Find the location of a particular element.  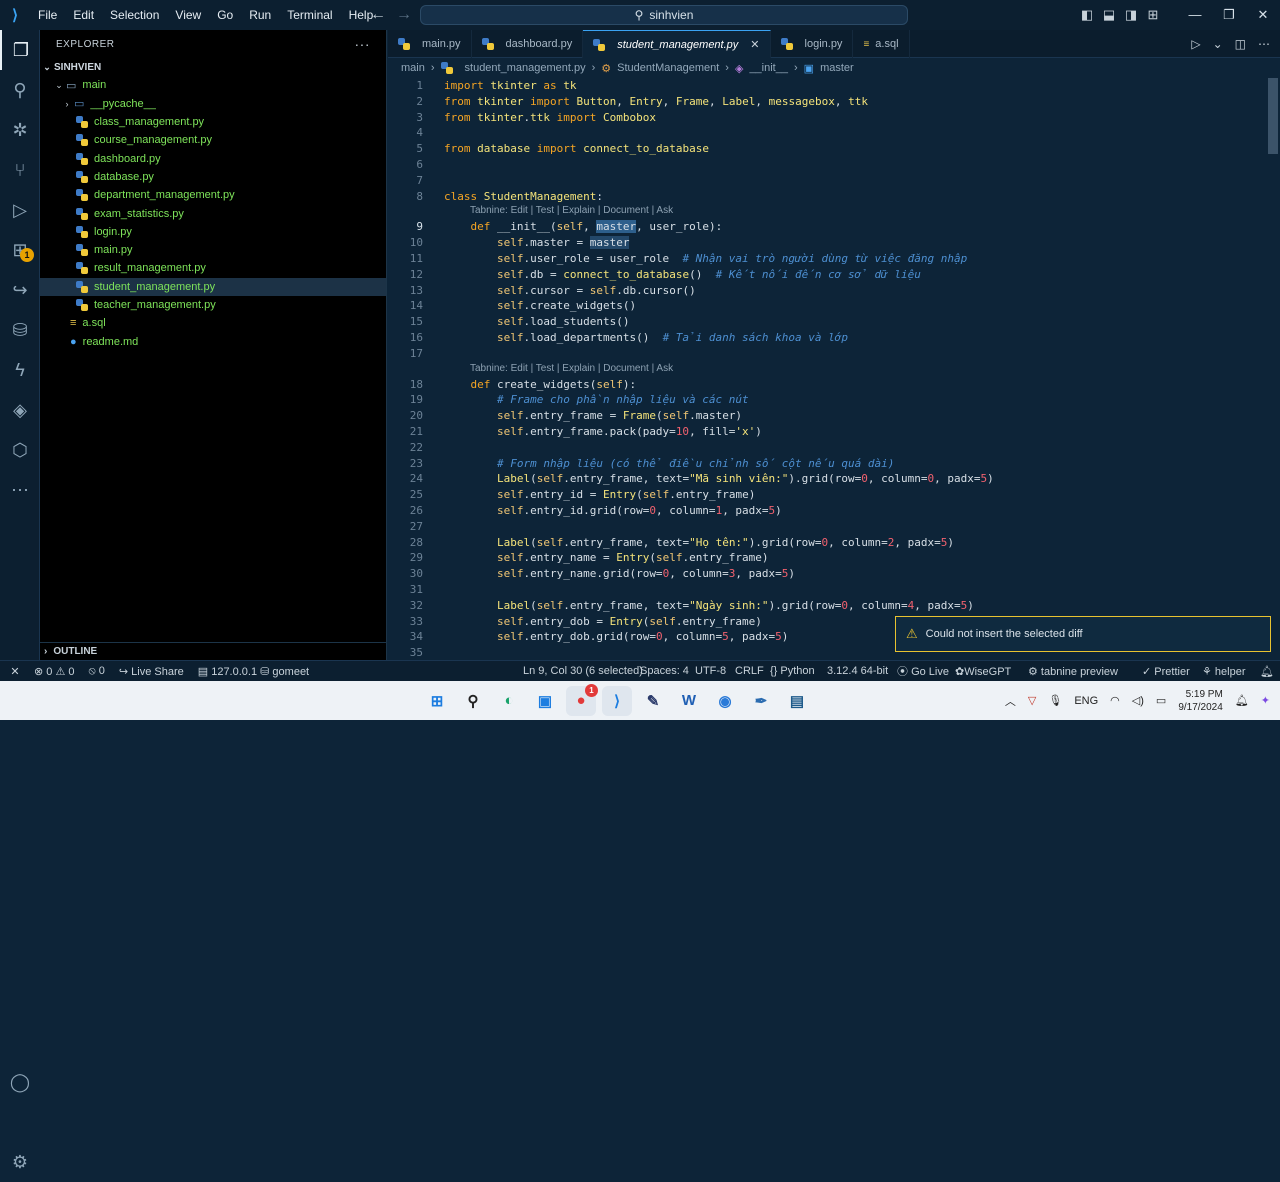

explorer-icon: ❐ is located at coordinates (20, 50).